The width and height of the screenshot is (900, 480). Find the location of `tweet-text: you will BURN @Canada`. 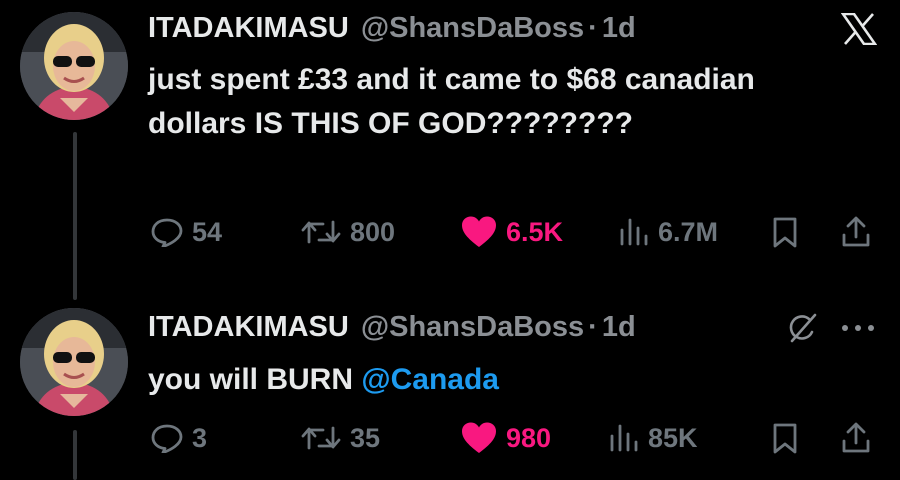

tweet-text: you will BURN @Canada is located at coordinates (468, 380).